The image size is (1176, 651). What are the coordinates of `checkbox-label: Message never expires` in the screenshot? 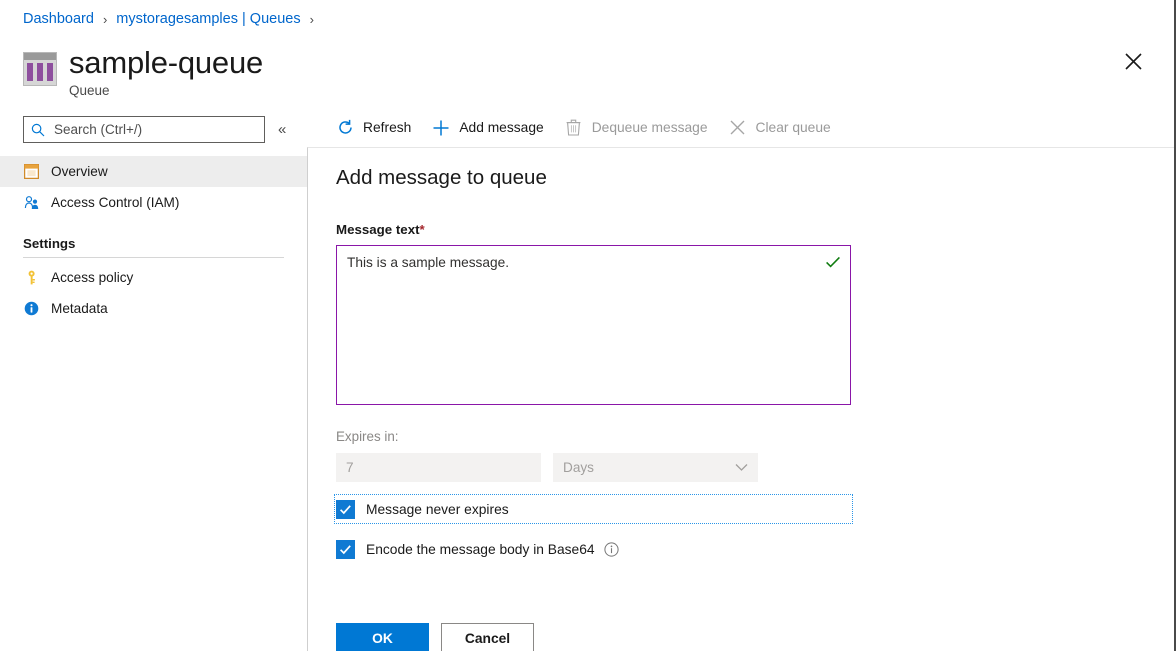 It's located at (437, 509).